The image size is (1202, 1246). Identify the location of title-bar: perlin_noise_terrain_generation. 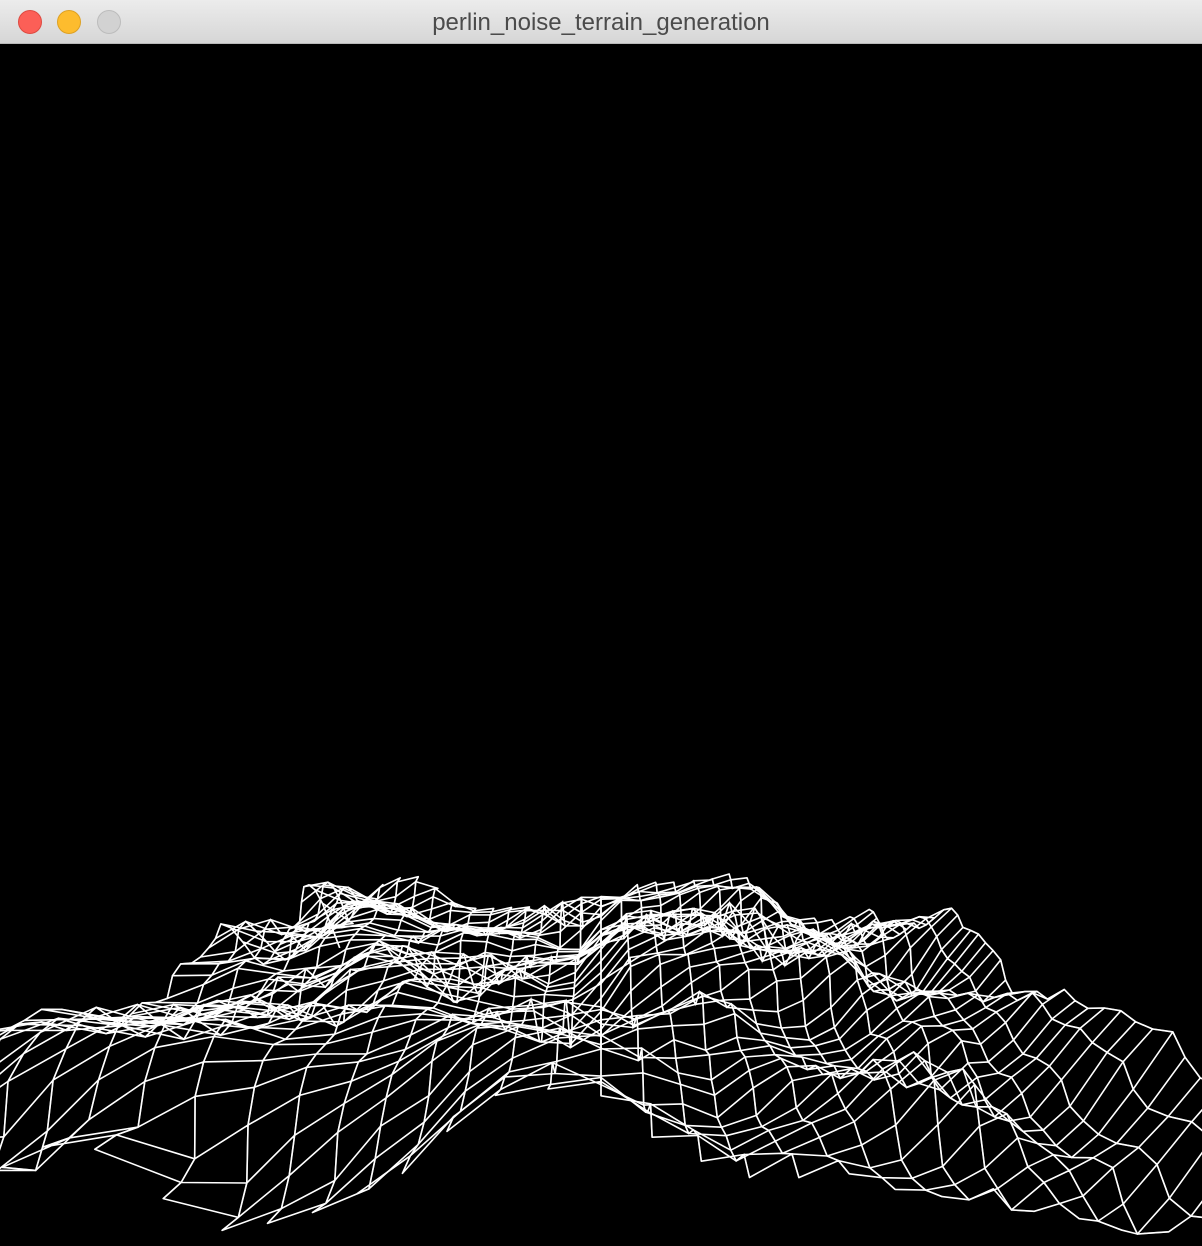
(601, 22).